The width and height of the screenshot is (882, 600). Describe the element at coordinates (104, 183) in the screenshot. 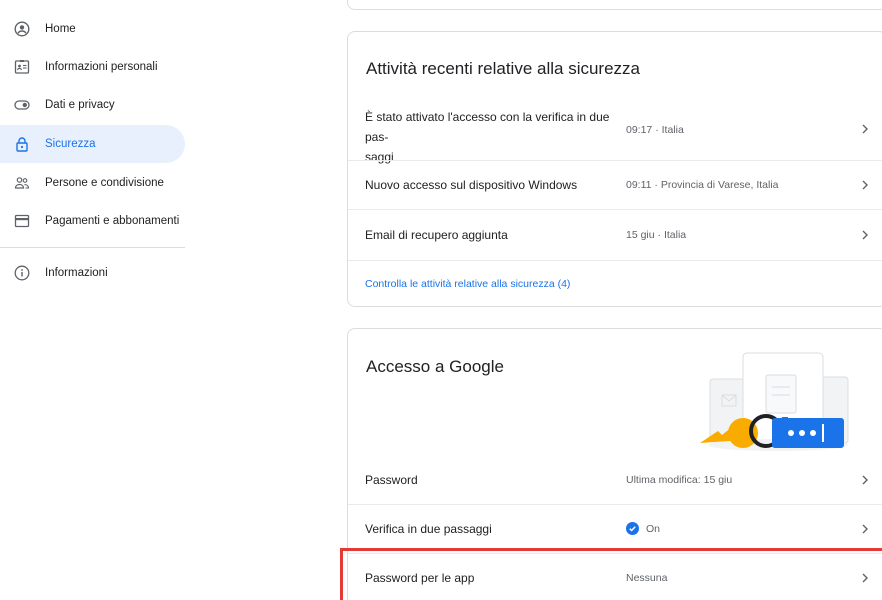

I see `sidebar-item-label: Persone e condivisione` at that location.